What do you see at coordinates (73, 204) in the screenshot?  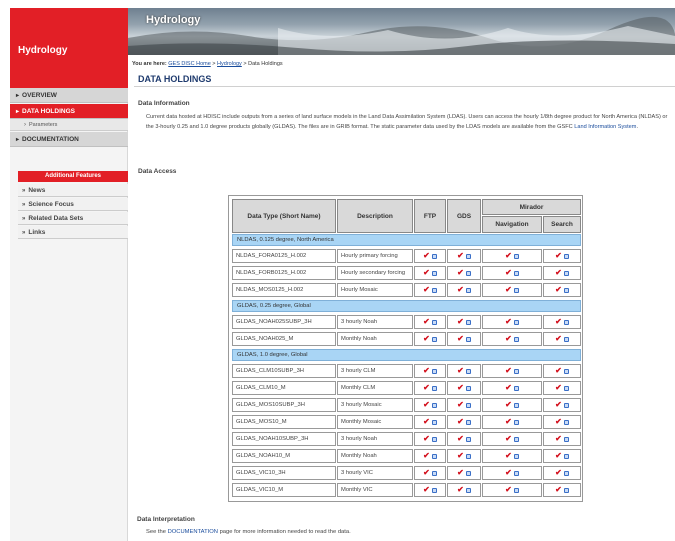 I see `feature-item-science-focus: » Science Focus` at bounding box center [73, 204].